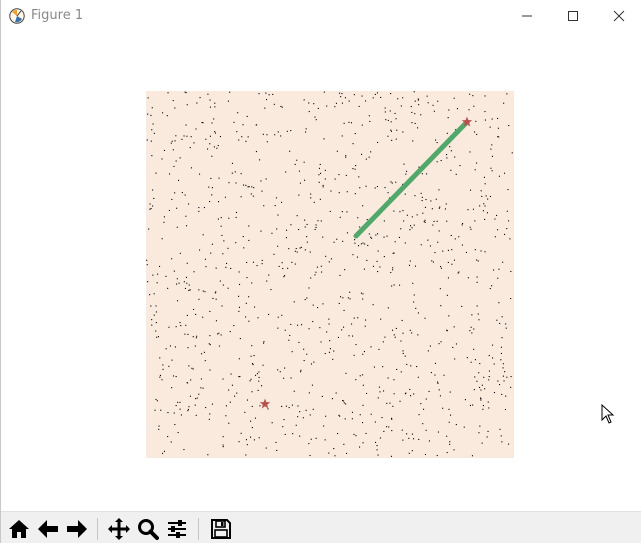 The height and width of the screenshot is (543, 641). Describe the element at coordinates (148, 529) in the screenshot. I see `zoom-button` at that location.